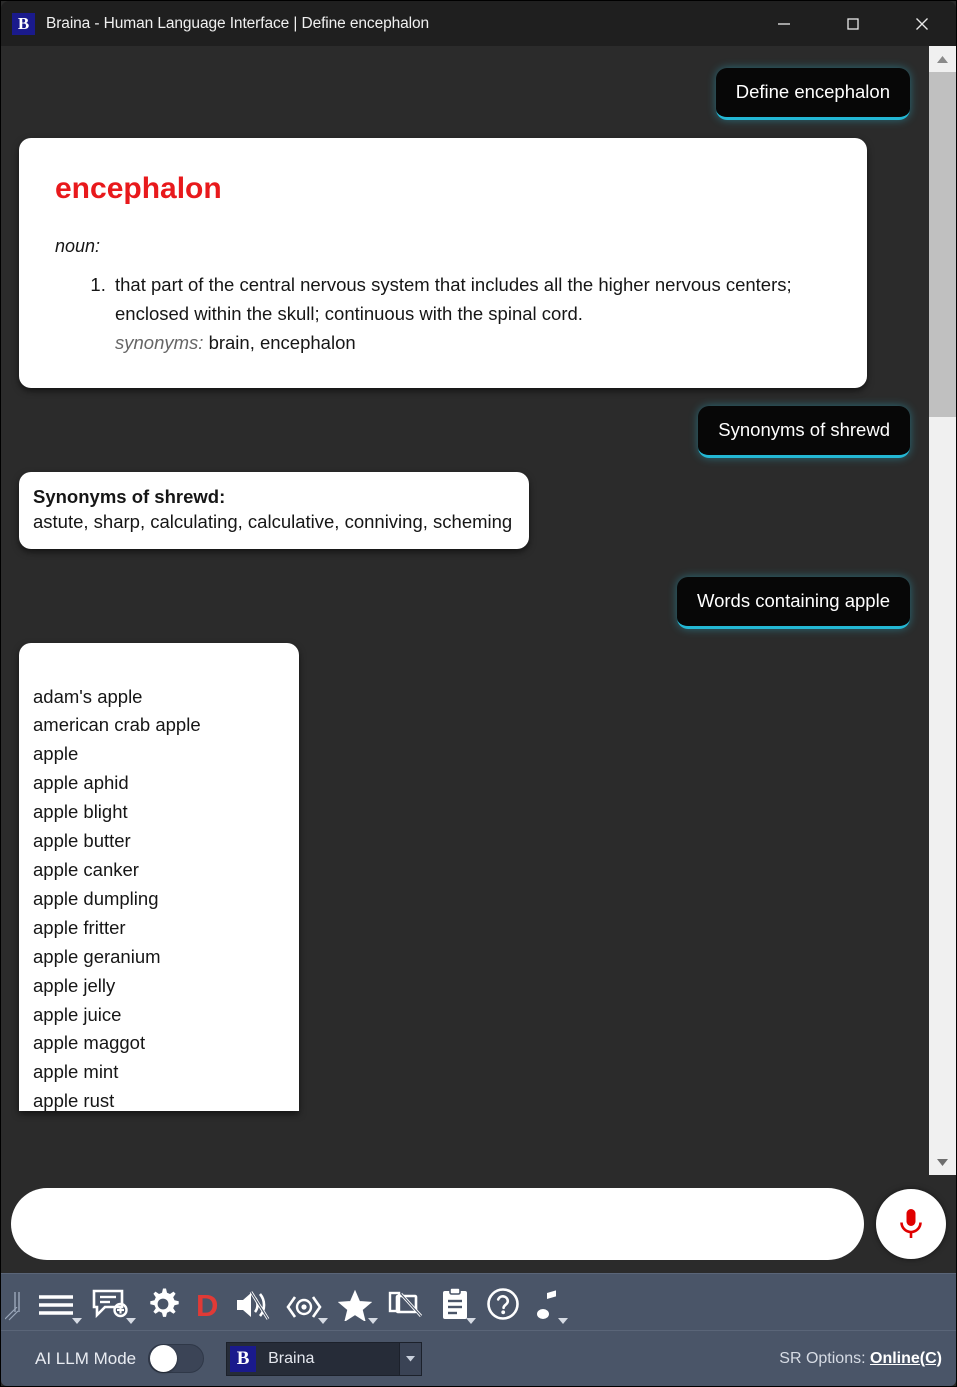 The width and height of the screenshot is (957, 1387). What do you see at coordinates (74, 985) in the screenshot?
I see `word-list-item: apple jelly` at bounding box center [74, 985].